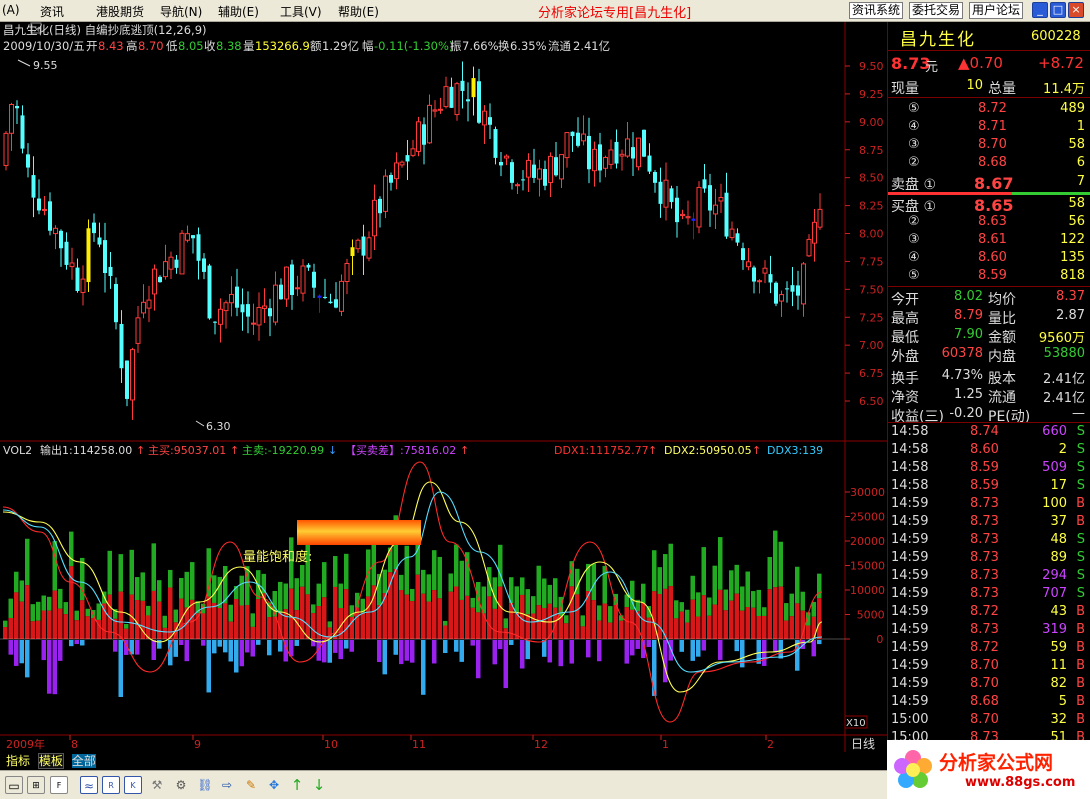 The image size is (1090, 799). I want to click on f10-icon: F, so click(59, 785).